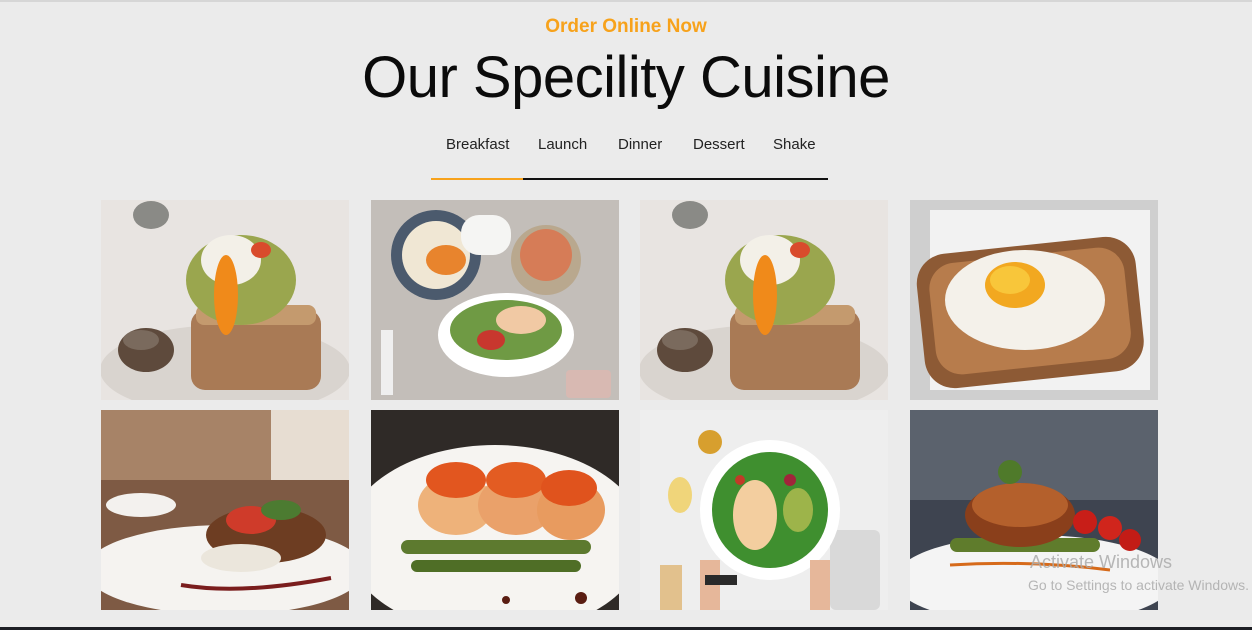  Describe the element at coordinates (640, 144) in the screenshot. I see `tab-dinner: Dinner` at that location.